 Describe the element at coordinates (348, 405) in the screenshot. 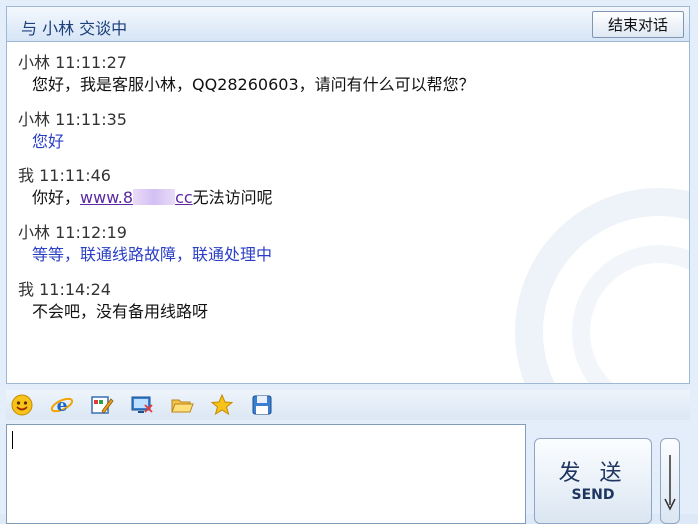

I see `chat-toolbar: e` at that location.